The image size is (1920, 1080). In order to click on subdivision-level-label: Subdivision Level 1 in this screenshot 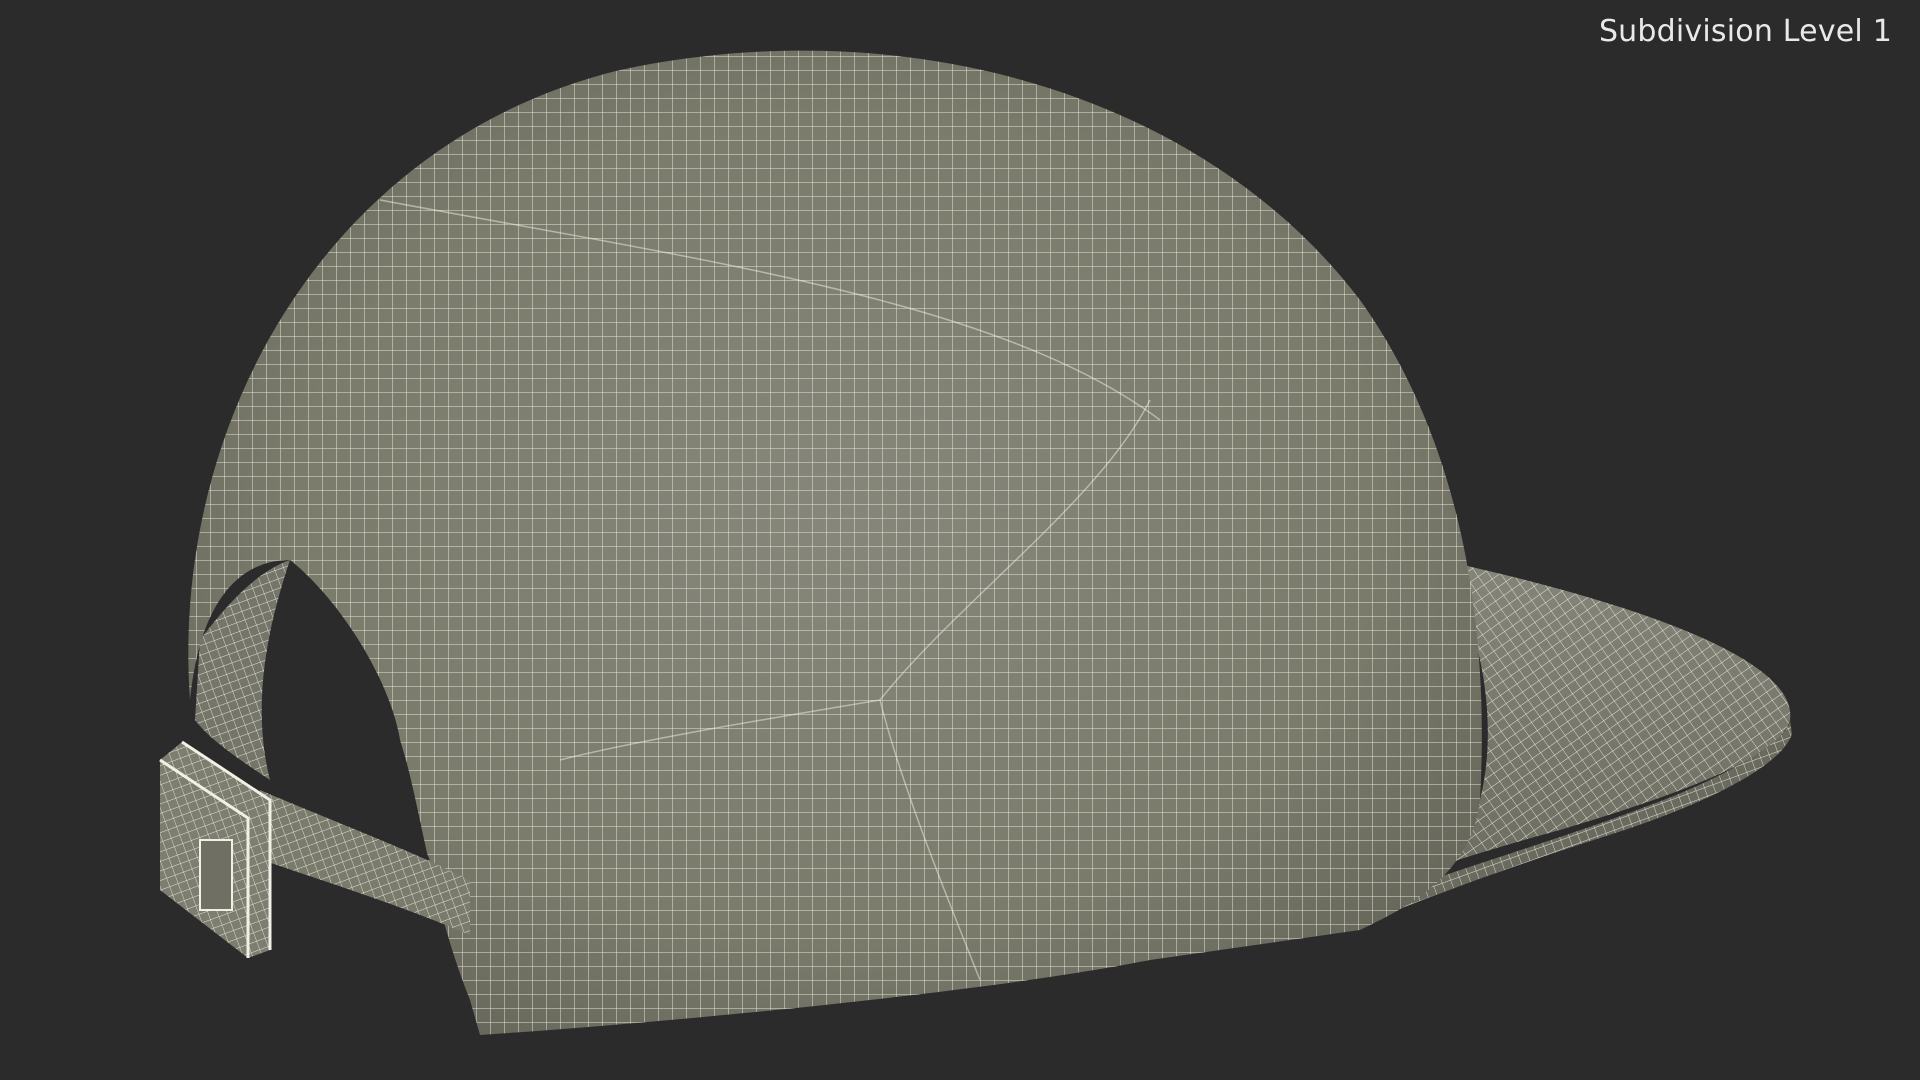, I will do `click(1745, 31)`.